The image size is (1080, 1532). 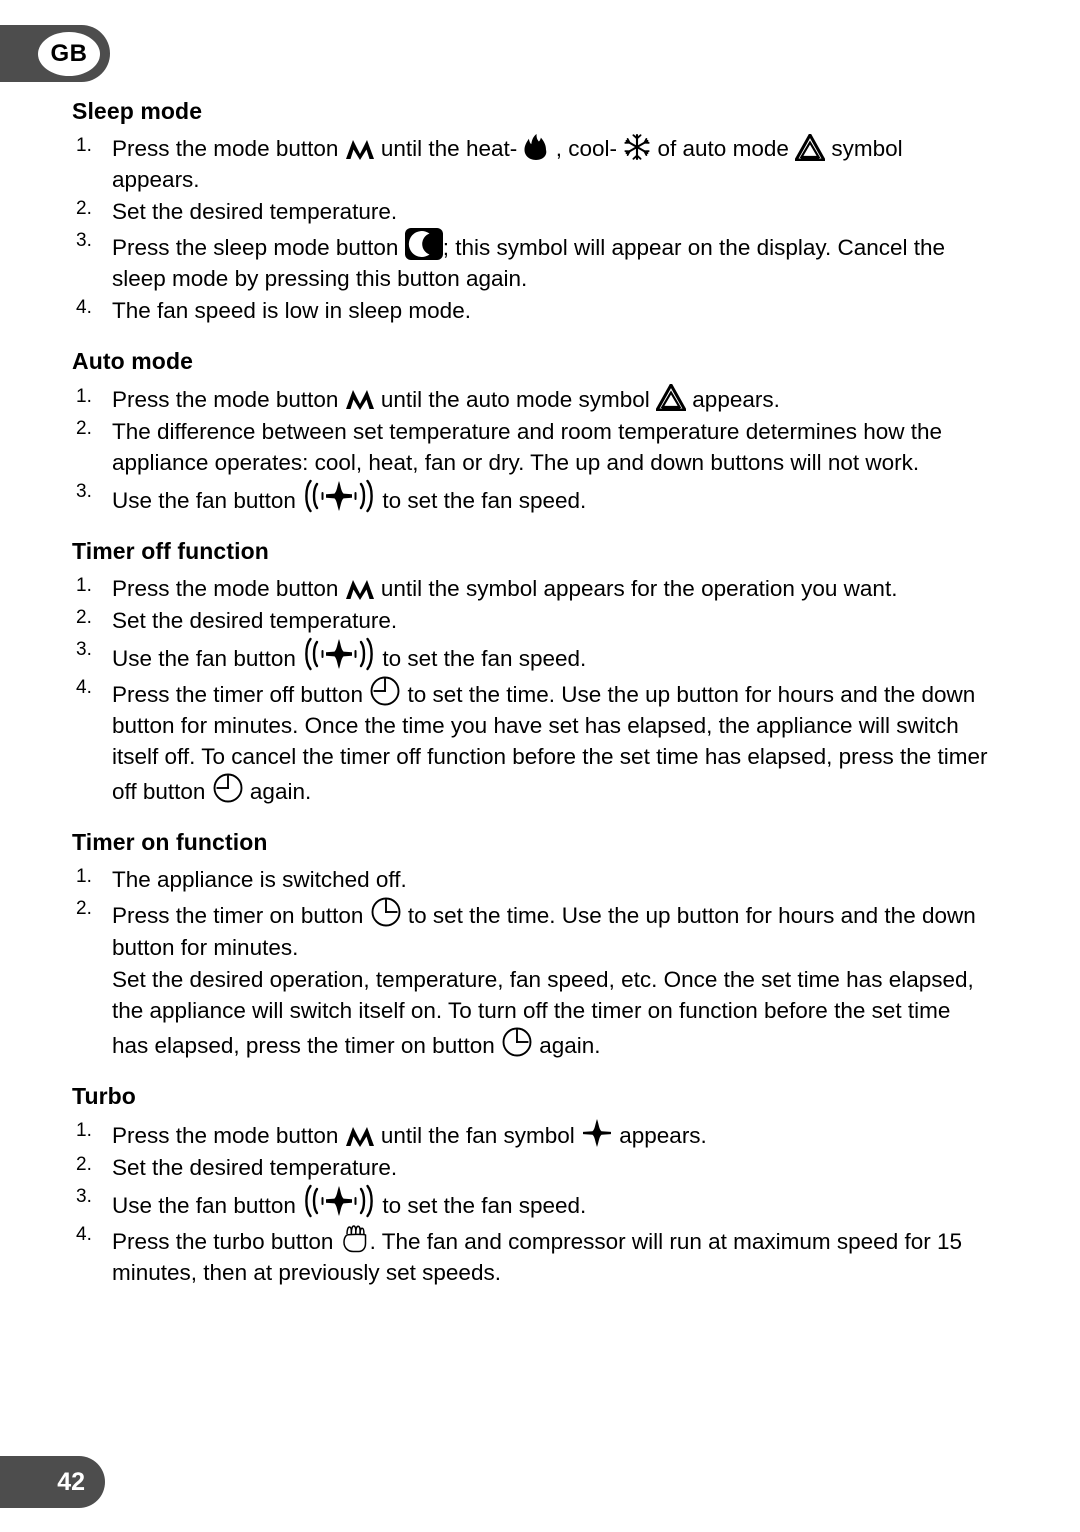 What do you see at coordinates (69, 53) in the screenshot?
I see `language-badge-label: GB` at bounding box center [69, 53].